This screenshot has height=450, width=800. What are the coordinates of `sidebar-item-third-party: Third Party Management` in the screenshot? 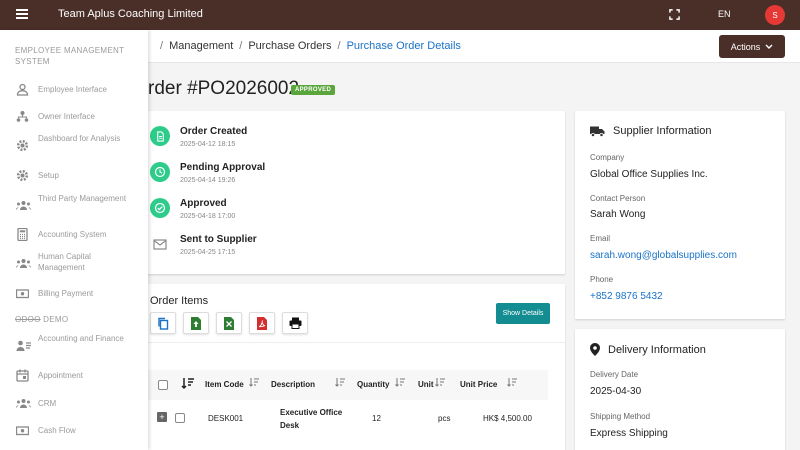 It's located at (74, 205).